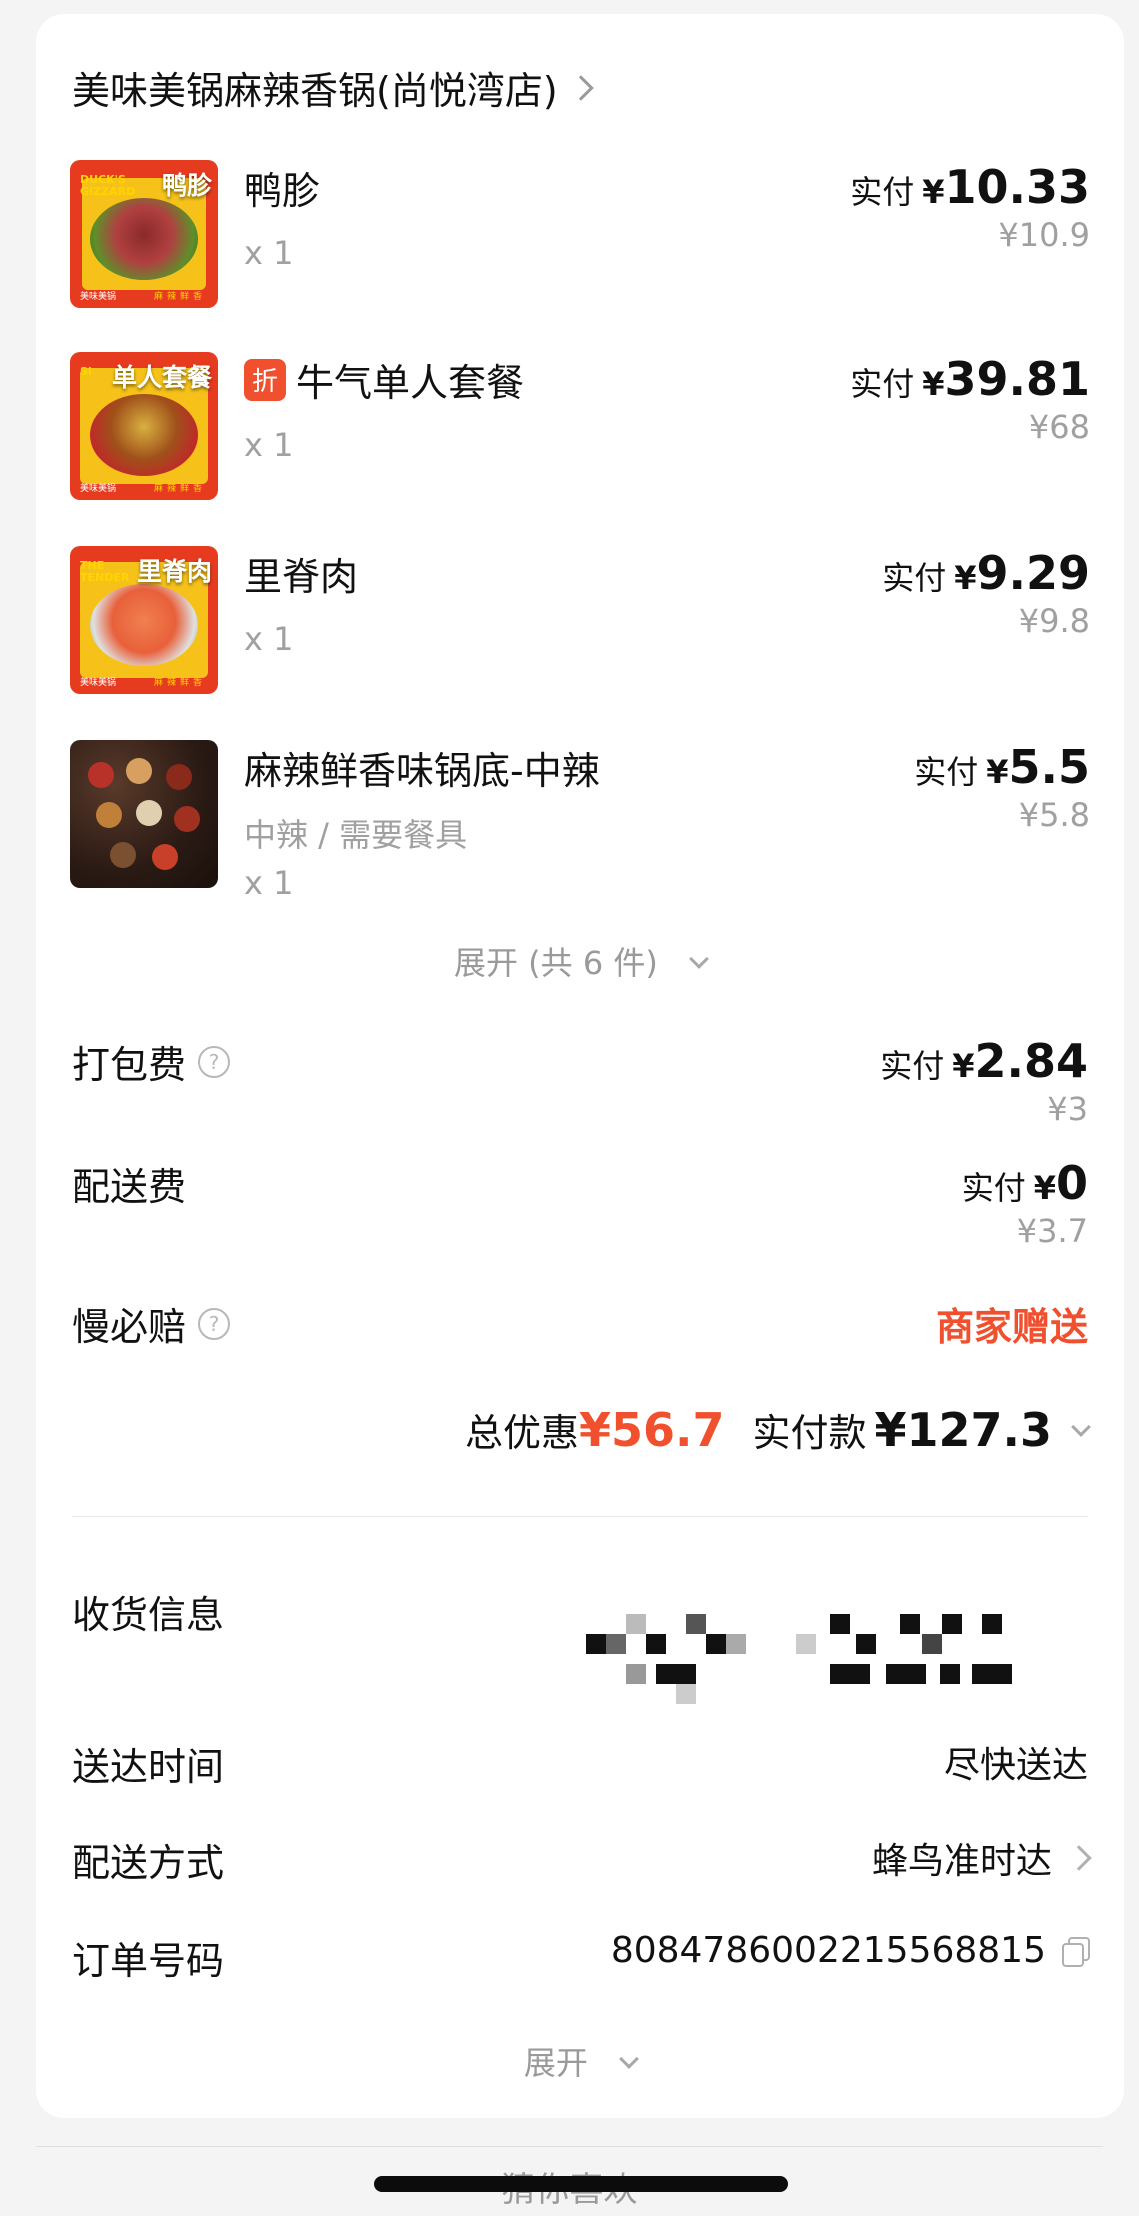 This screenshot has height=2216, width=1139. I want to click on store-name-link: 美味美锅麻辣香锅(尚悦湾店), so click(333, 87).